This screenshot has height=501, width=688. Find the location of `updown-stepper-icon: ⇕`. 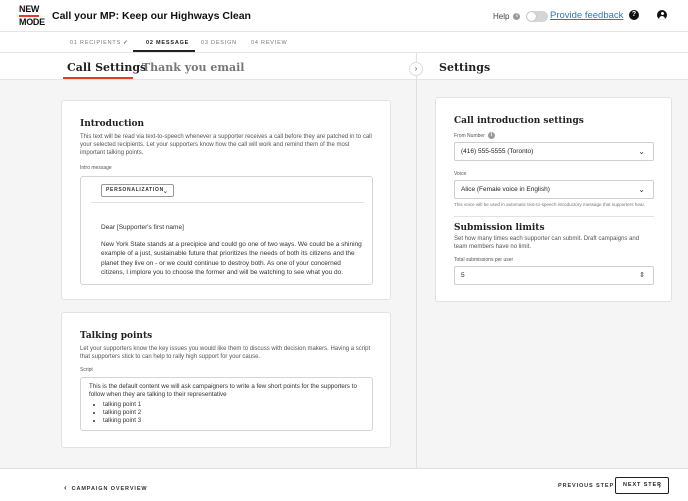

updown-stepper-icon: ⇕ is located at coordinates (642, 275).